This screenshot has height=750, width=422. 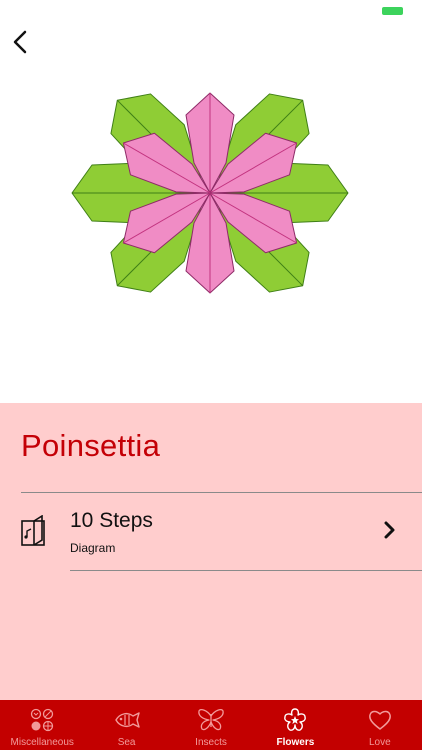 I want to click on tab-love: Love, so click(x=380, y=725).